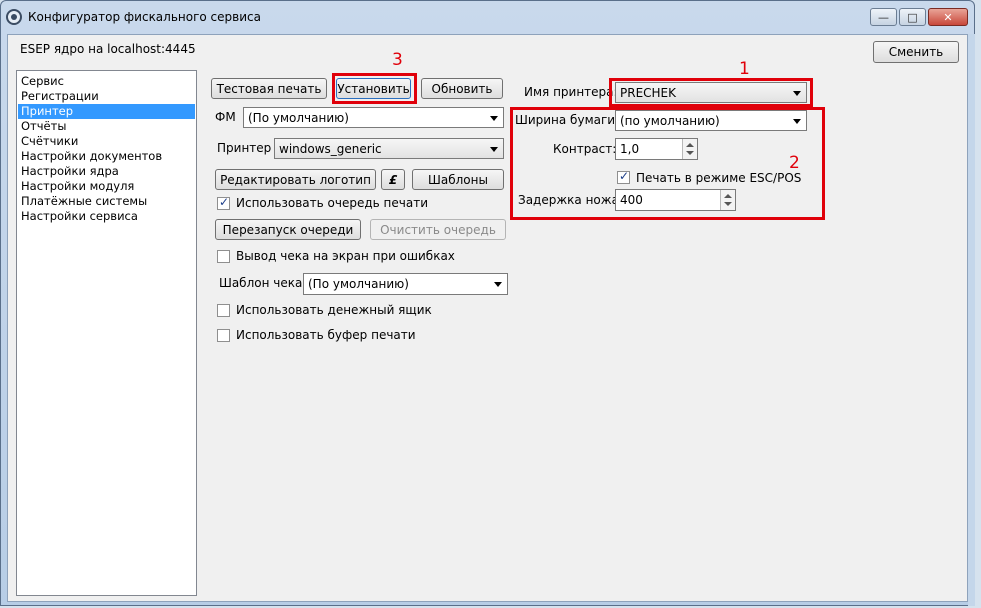 The image size is (981, 608). I want to click on printer-name-label: Имя принтера:, so click(571, 92).